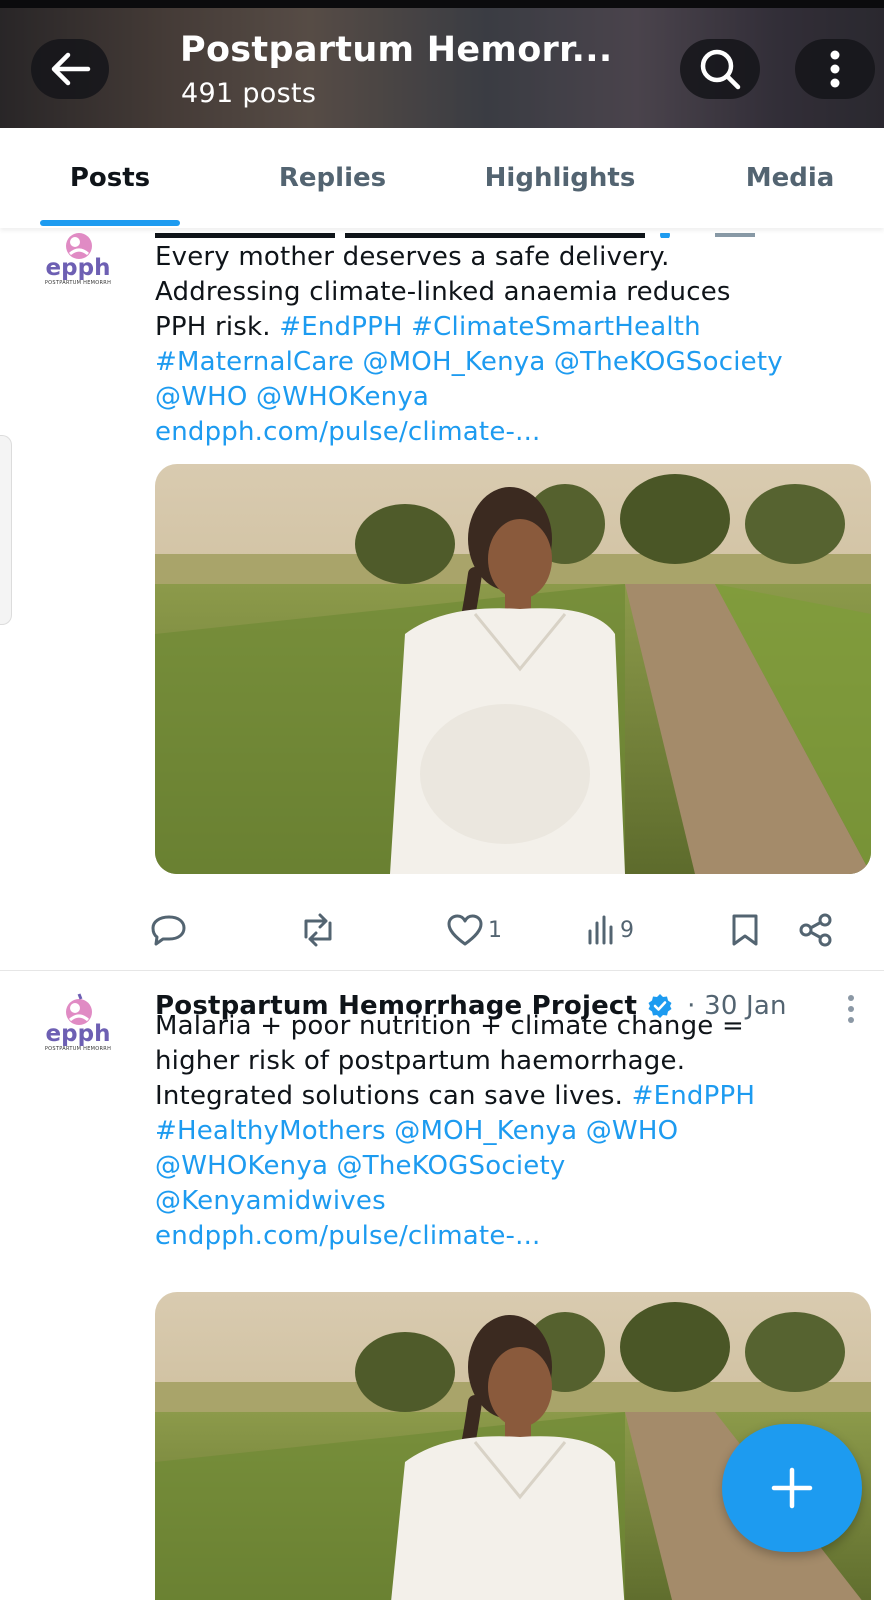 Image resolution: width=884 pixels, height=1600 pixels. Describe the element at coordinates (694, 1096) in the screenshot. I see `hashtag-link: #EndPPH` at that location.